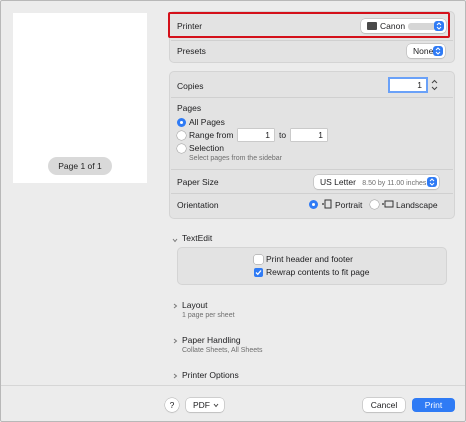  I want to click on pdf-menu-button: PDF, so click(205, 405).